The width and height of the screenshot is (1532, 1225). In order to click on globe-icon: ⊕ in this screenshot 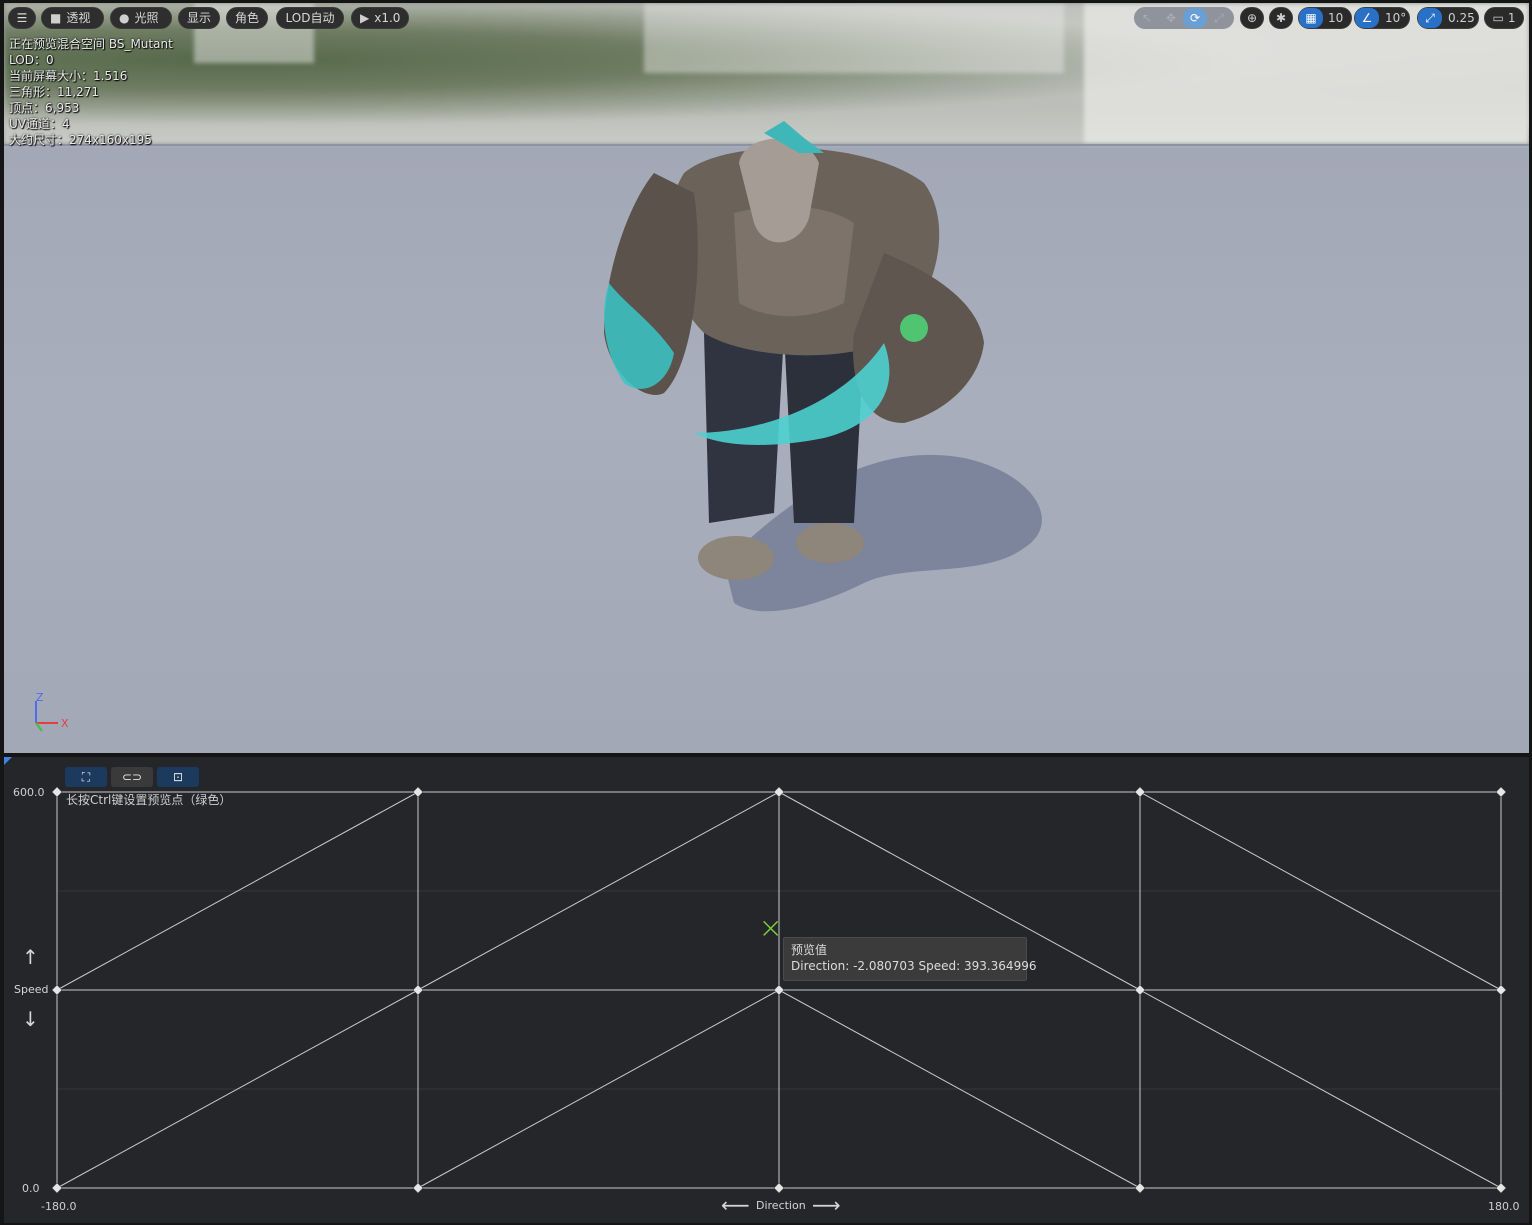, I will do `click(1252, 18)`.